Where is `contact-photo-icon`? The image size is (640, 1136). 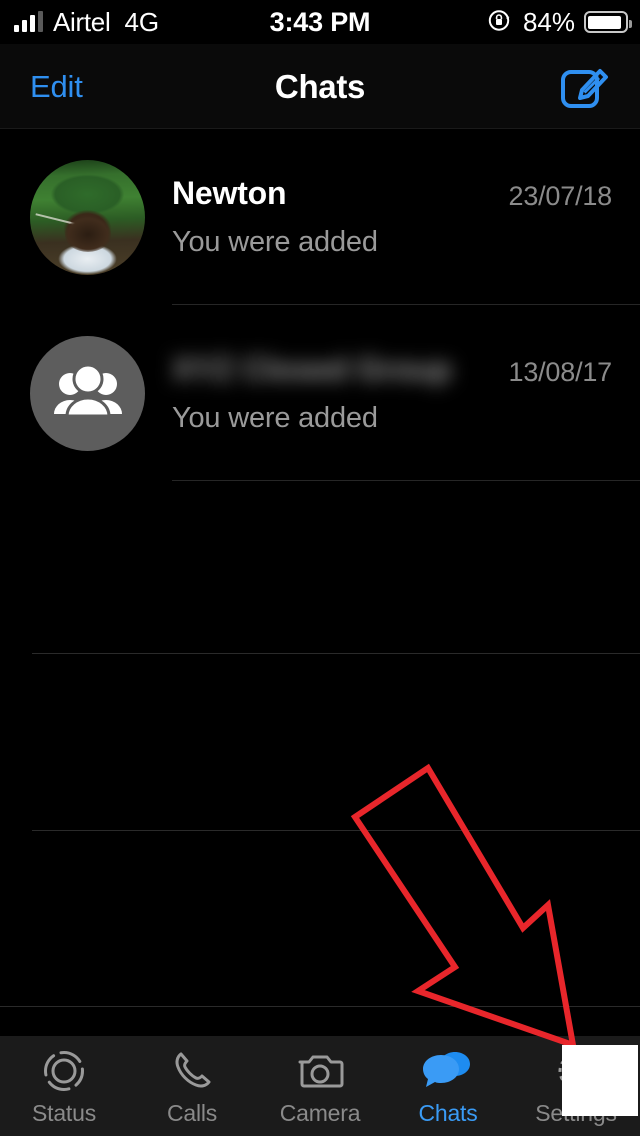
contact-photo-icon is located at coordinates (87, 217).